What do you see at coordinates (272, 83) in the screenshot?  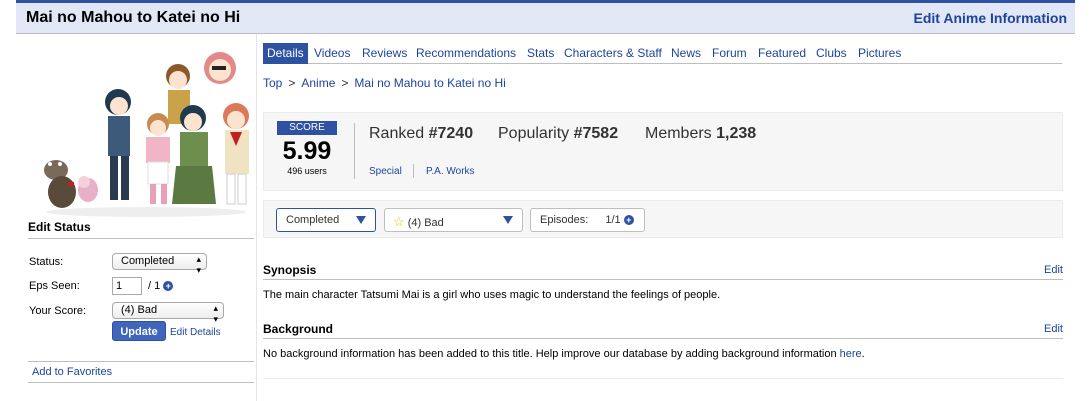 I see `breadcrumb-top: Top` at bounding box center [272, 83].